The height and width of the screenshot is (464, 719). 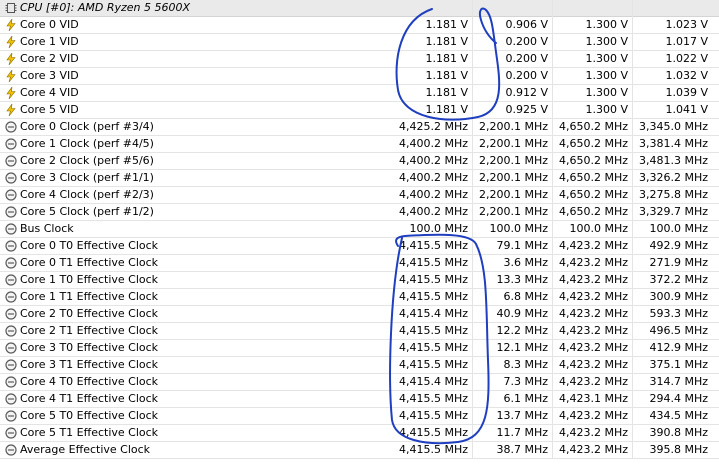 I want to click on sensor-average-value: 492.9 MHz, so click(x=672, y=246).